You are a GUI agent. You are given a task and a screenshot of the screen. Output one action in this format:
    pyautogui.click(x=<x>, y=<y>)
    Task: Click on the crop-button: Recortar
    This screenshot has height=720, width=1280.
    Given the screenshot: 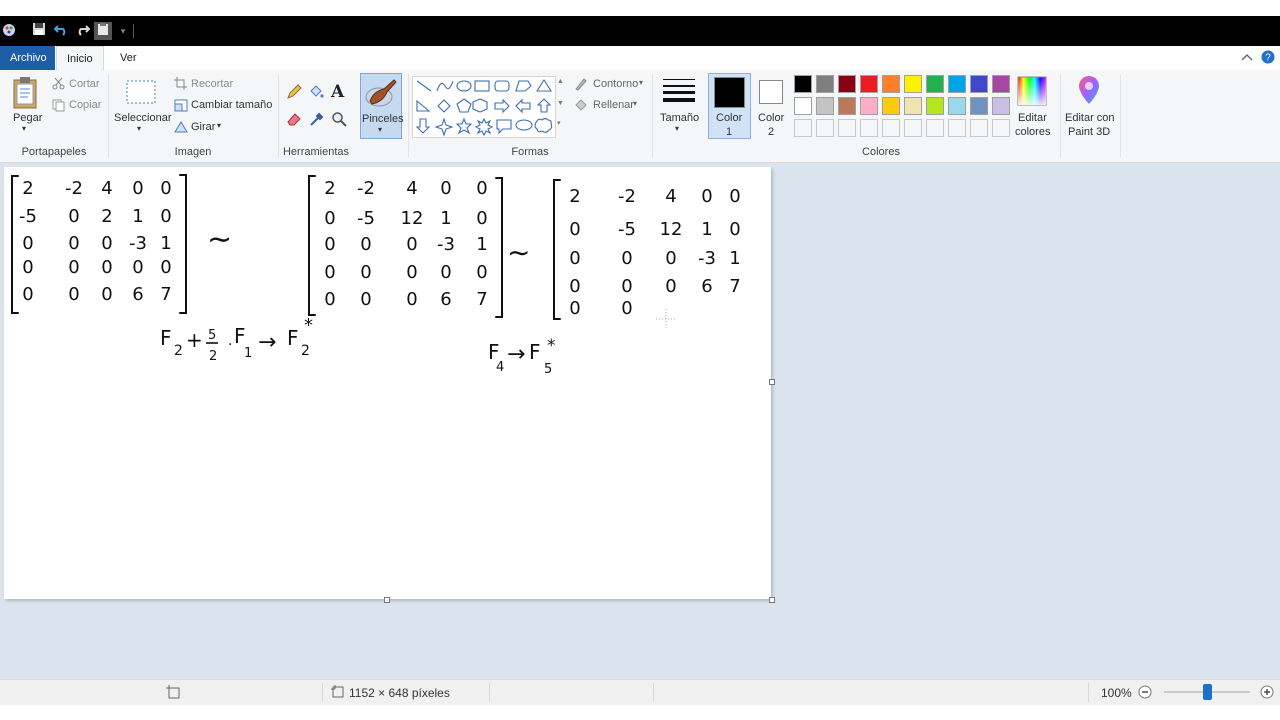 What is the action you would take?
    pyautogui.click(x=212, y=84)
    